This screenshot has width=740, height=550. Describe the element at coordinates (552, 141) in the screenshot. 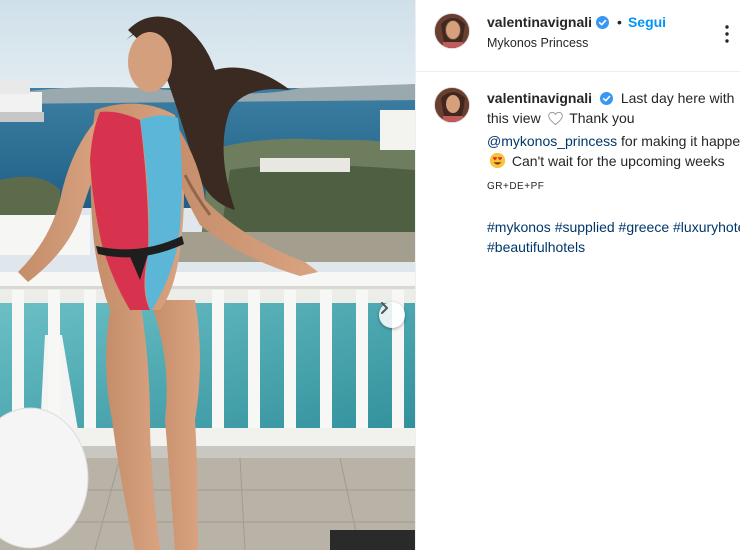

I see `mention-link: @mykonos_princess` at that location.